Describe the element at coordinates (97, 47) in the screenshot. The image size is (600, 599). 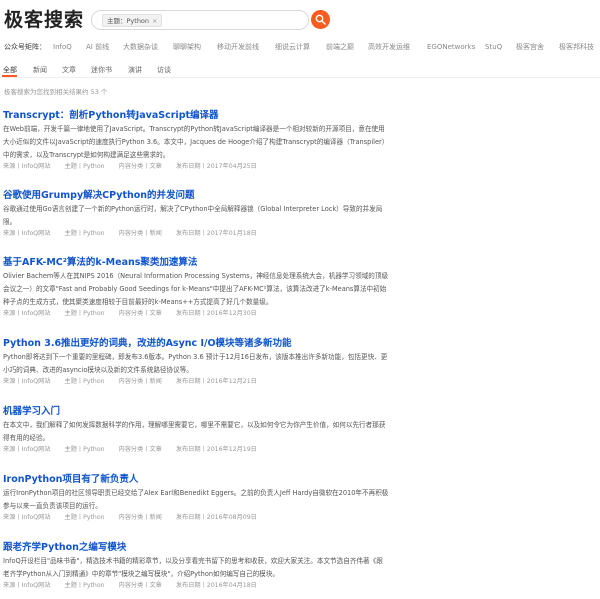
I see `site-link-ai-frontline: AI 前线` at that location.